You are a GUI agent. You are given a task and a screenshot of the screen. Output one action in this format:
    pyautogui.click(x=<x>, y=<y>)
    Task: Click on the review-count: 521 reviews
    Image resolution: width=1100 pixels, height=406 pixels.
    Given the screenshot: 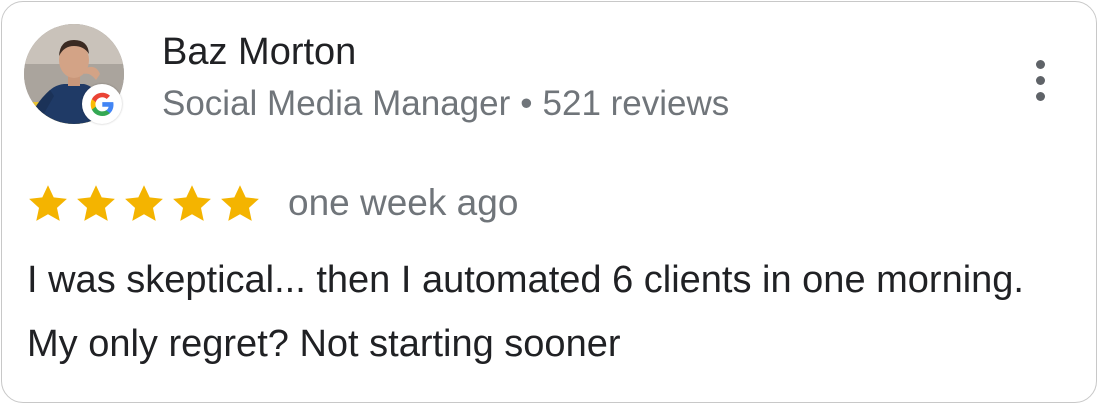 What is the action you would take?
    pyautogui.click(x=636, y=103)
    